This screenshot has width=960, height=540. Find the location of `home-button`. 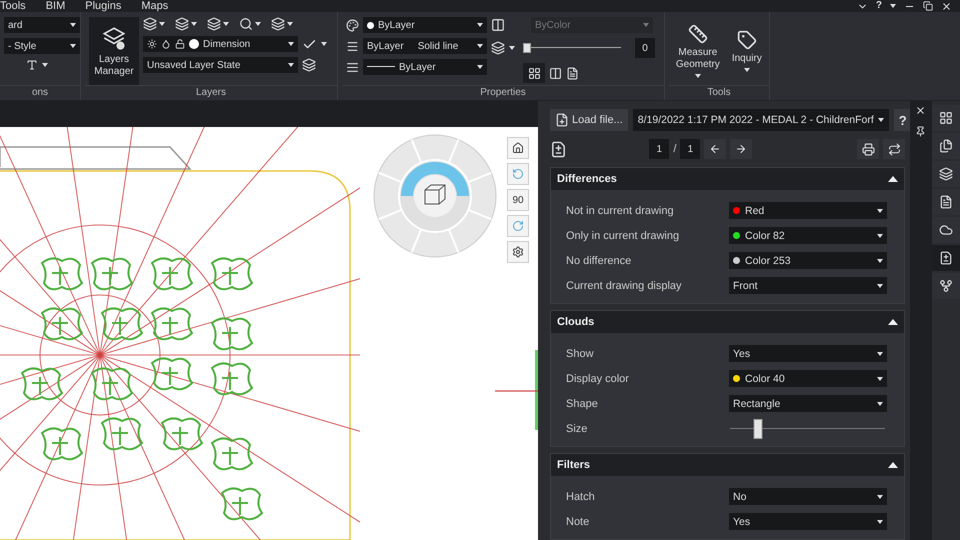

home-button is located at coordinates (518, 148).